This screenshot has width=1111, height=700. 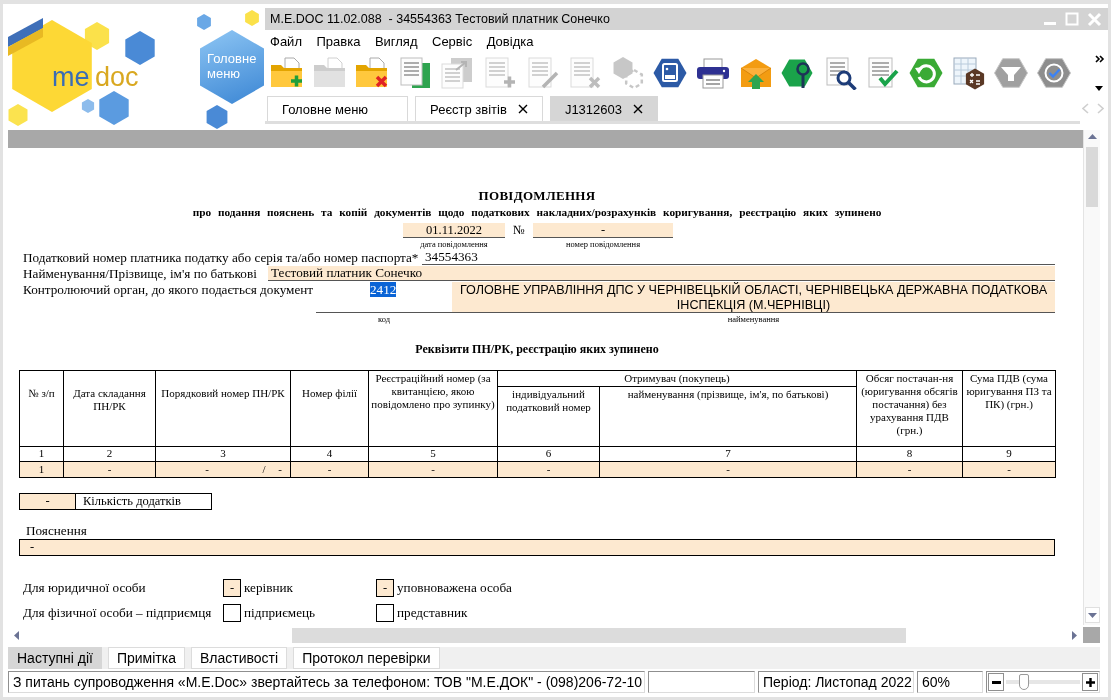 I want to click on column-number: 9, so click(x=1009, y=454).